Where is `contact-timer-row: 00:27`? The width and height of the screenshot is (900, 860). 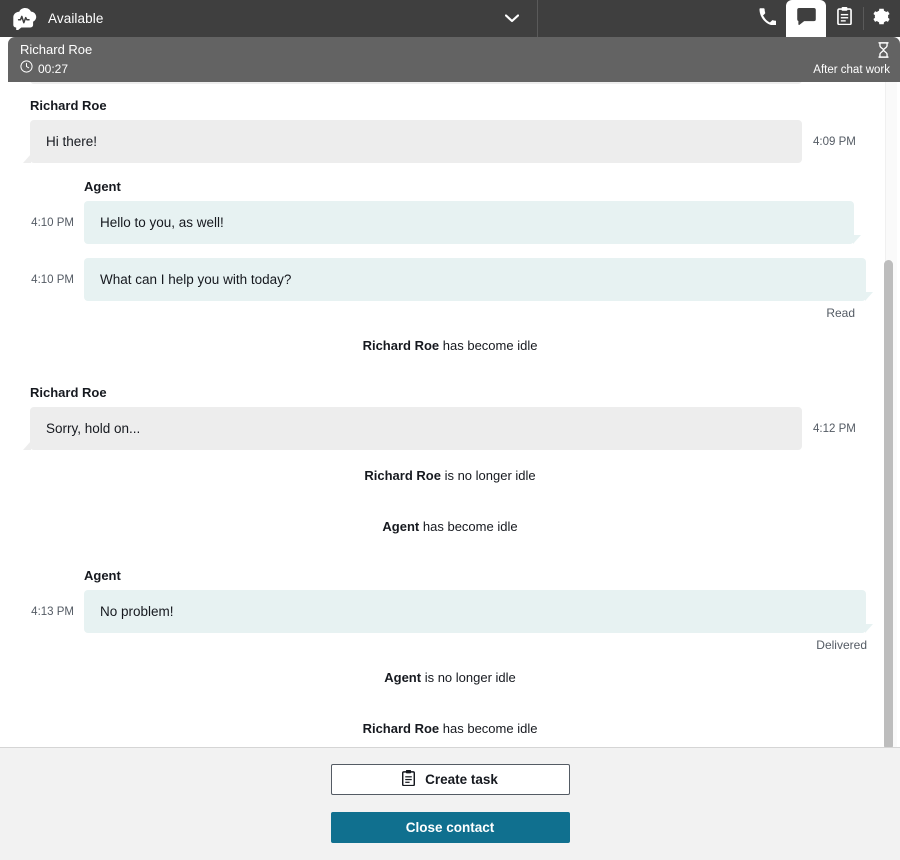
contact-timer-row: 00:27 is located at coordinates (56, 68).